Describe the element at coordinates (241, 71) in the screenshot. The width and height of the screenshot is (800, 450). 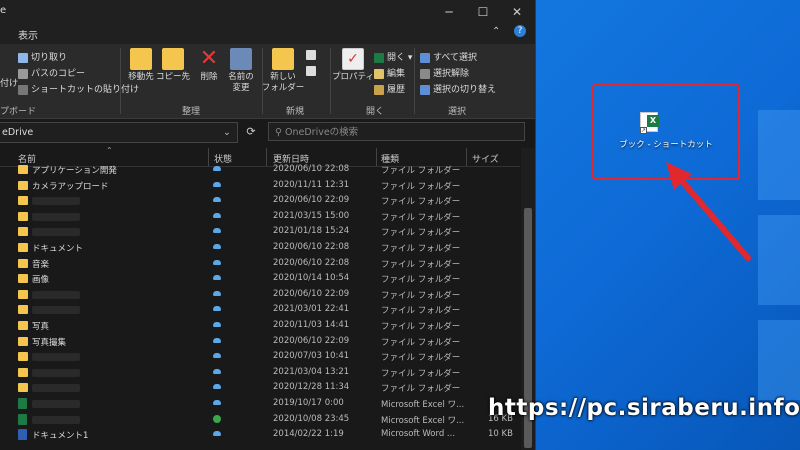
I see `rename-button: 名前の 変更` at that location.